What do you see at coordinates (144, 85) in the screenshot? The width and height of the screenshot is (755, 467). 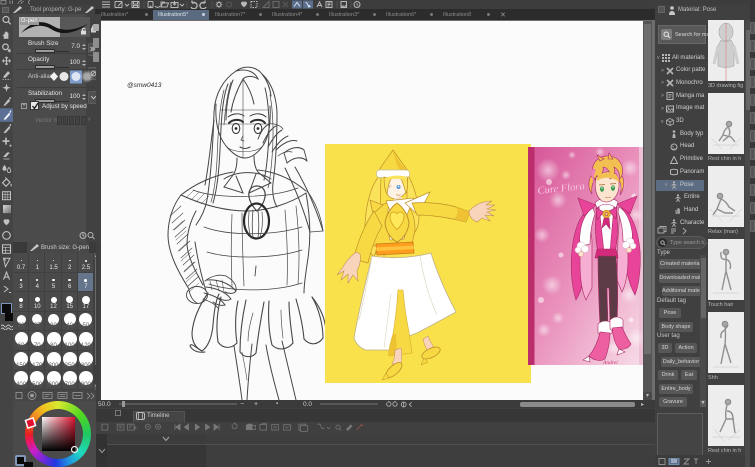 I see `svg-text: @smw0413` at bounding box center [144, 85].